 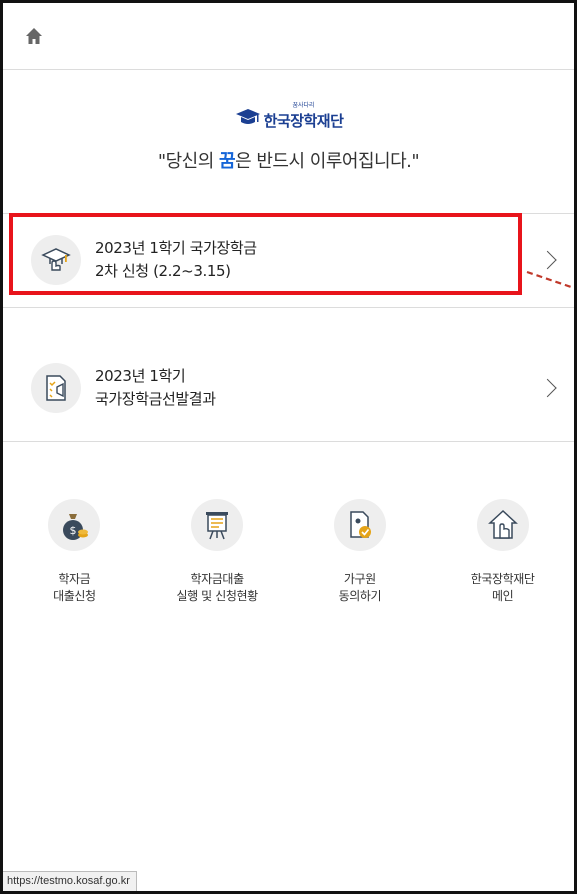 I want to click on presentation-board-icon, so click(x=217, y=525).